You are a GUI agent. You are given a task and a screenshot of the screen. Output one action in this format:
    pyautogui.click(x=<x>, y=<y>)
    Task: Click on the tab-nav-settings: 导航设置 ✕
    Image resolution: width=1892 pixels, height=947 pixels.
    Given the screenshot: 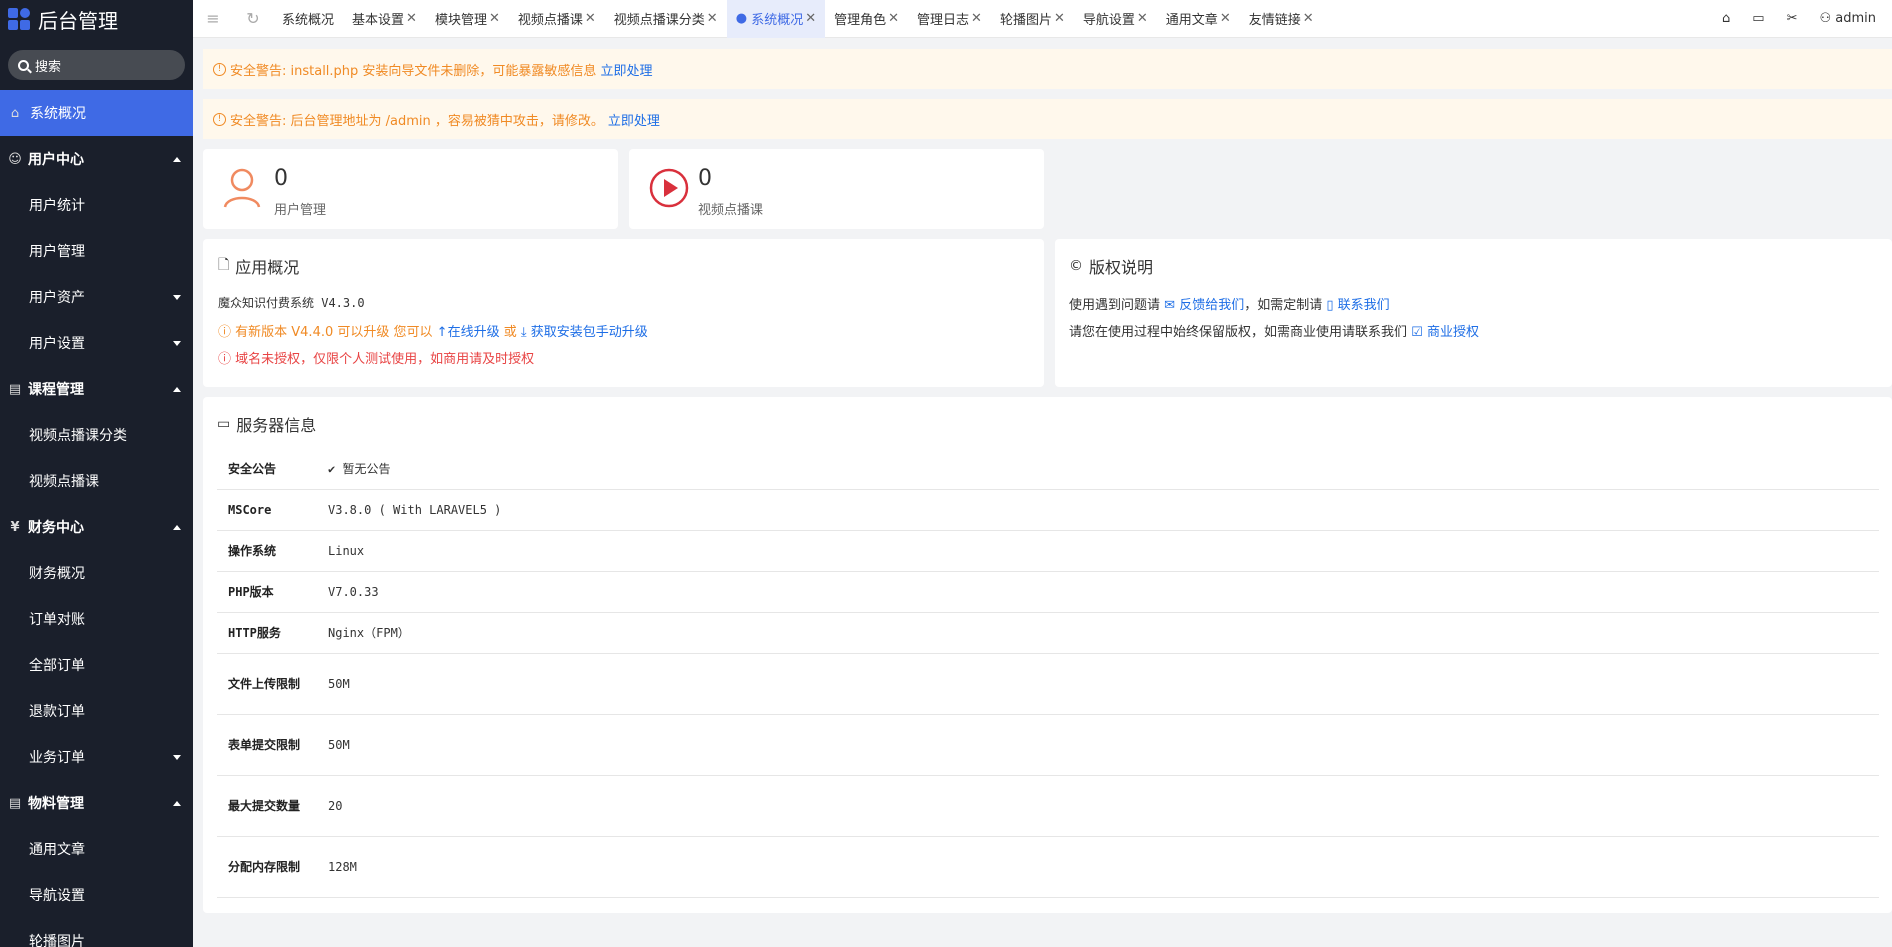 What is the action you would take?
    pyautogui.click(x=1115, y=19)
    